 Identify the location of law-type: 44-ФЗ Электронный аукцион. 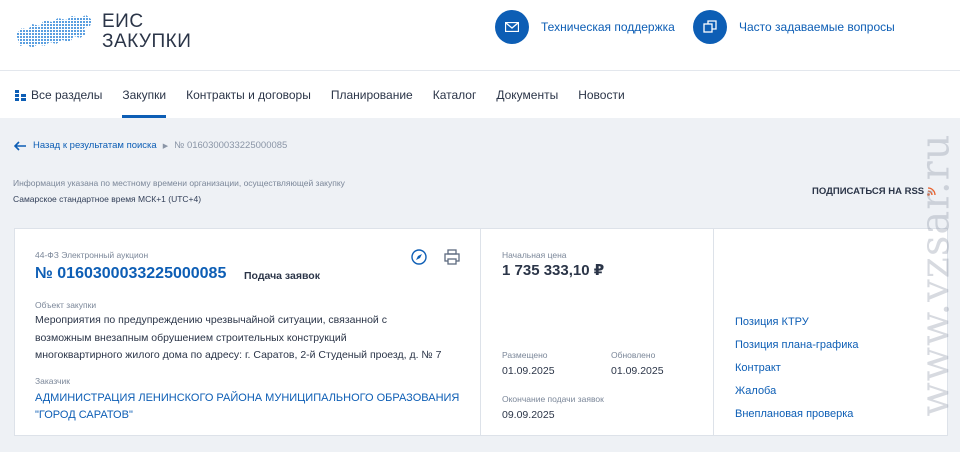
(92, 255).